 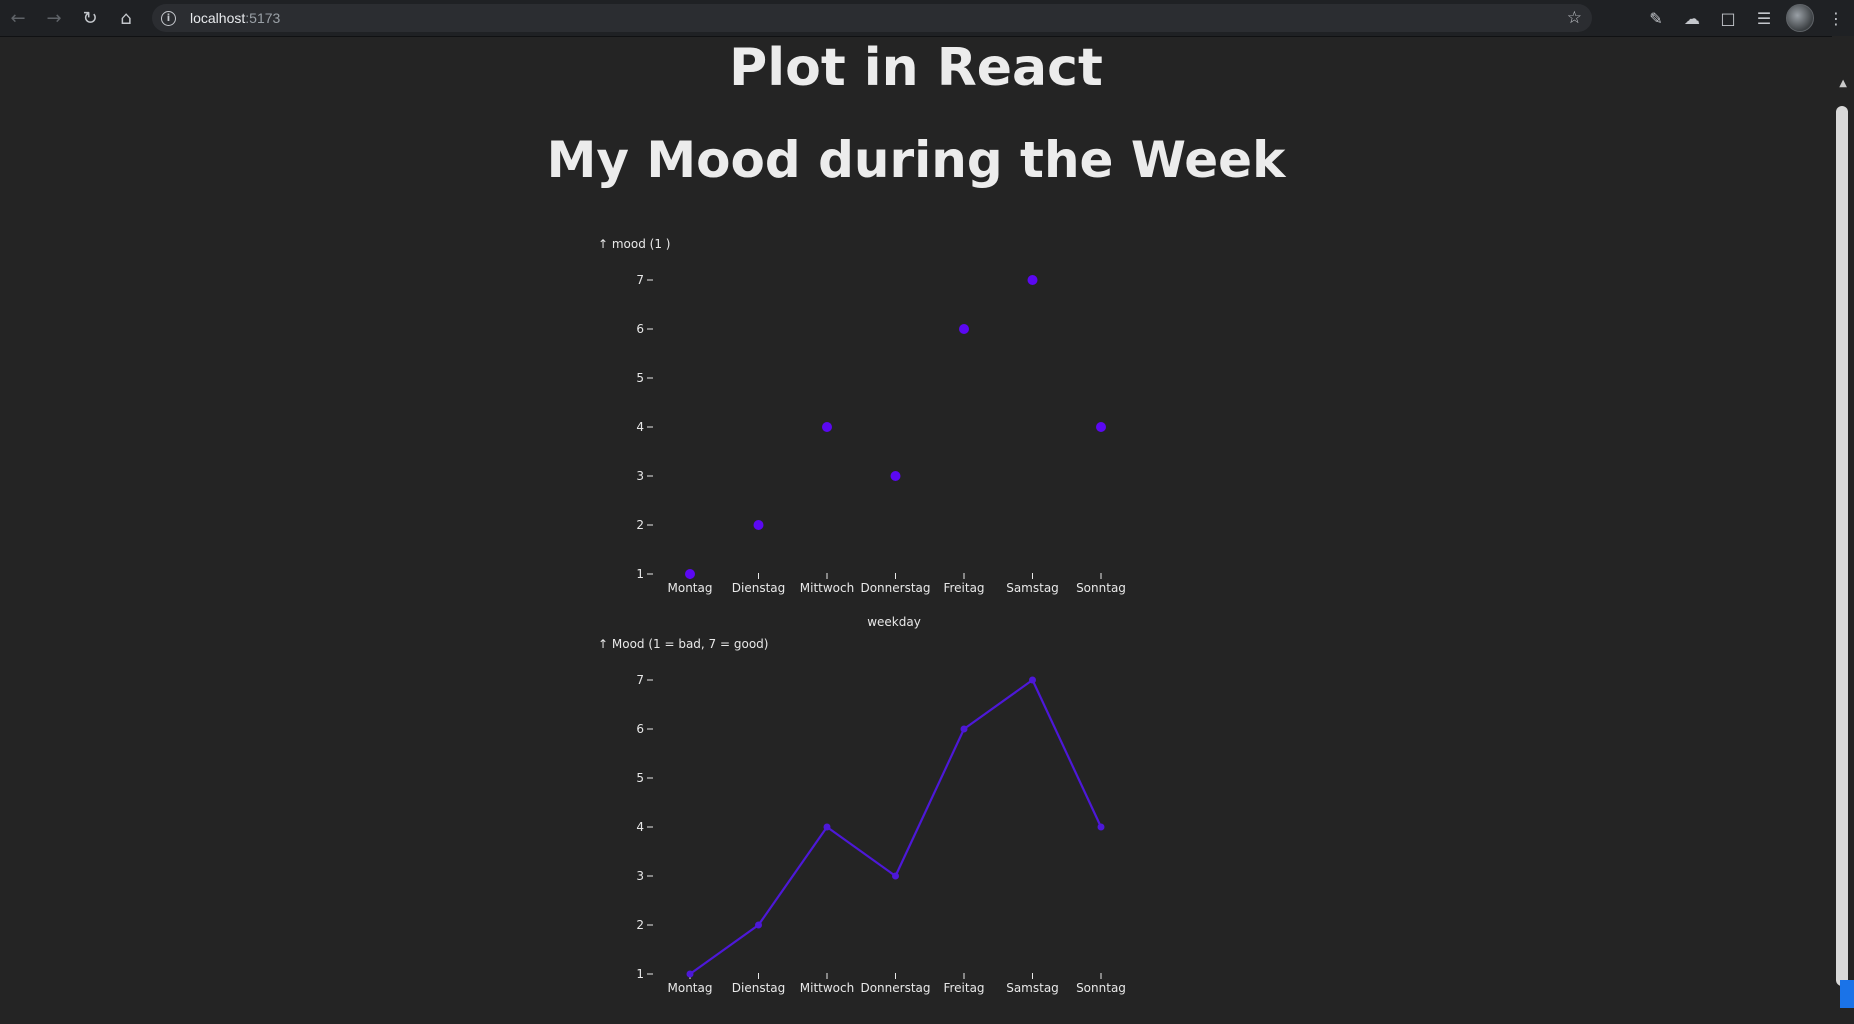 I want to click on y-axis-label: ↑ Mood (1 = bad, 7 = good), so click(x=683, y=644).